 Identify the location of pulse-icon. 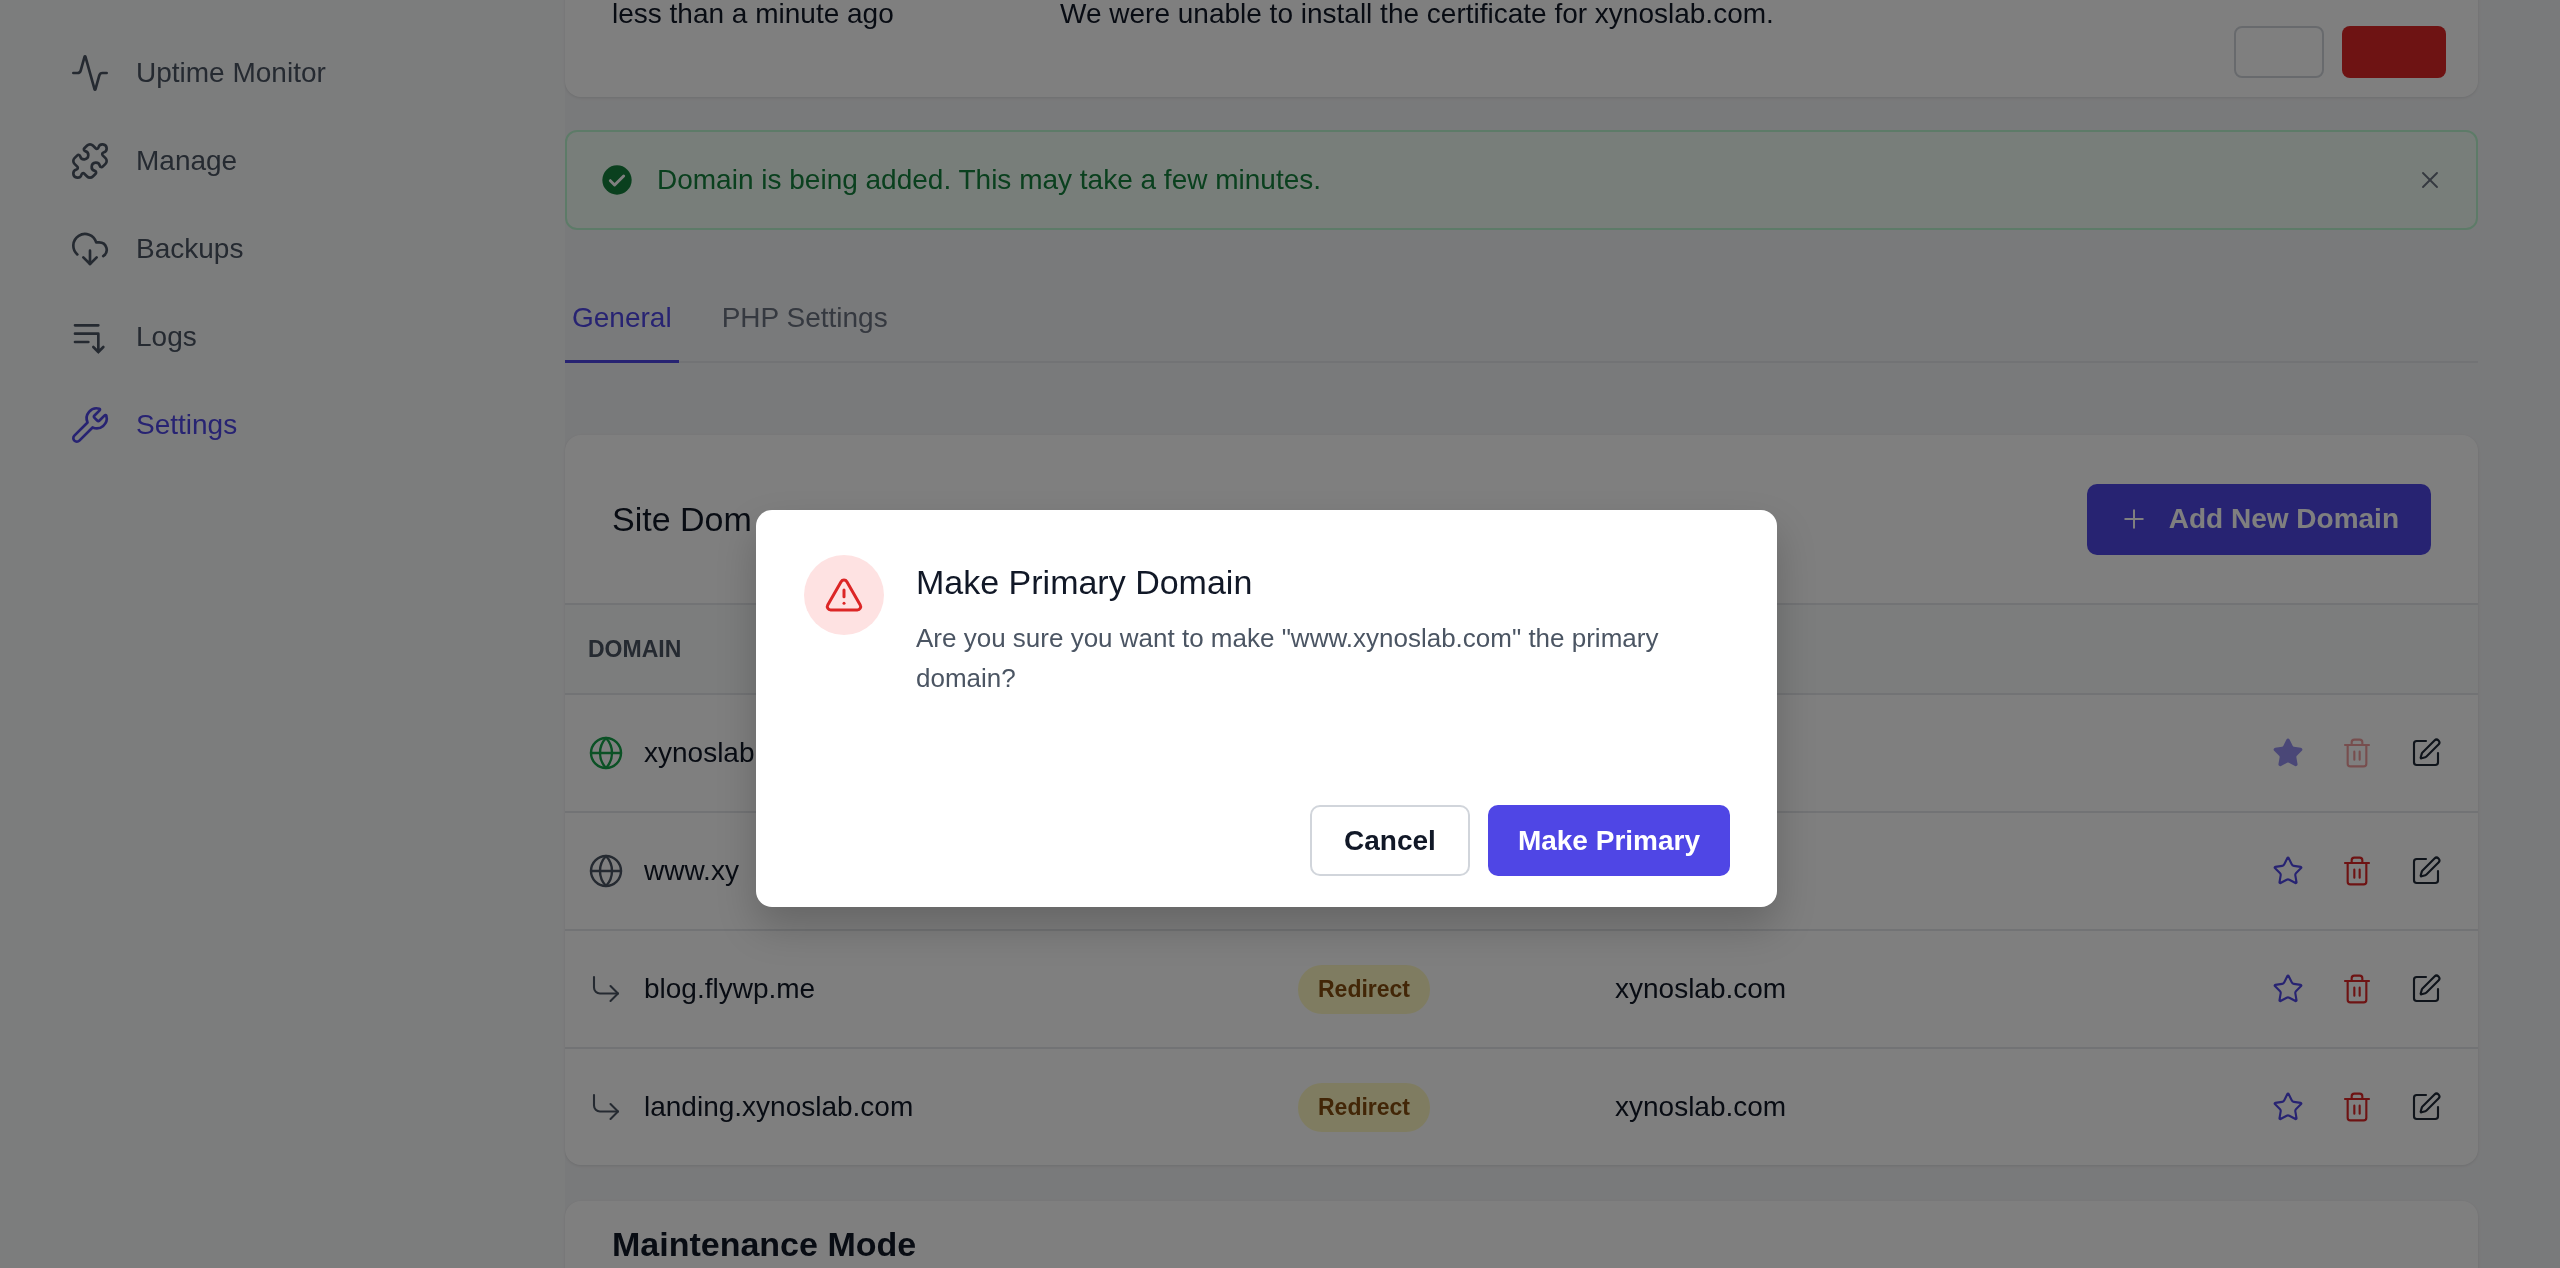
(90, 72).